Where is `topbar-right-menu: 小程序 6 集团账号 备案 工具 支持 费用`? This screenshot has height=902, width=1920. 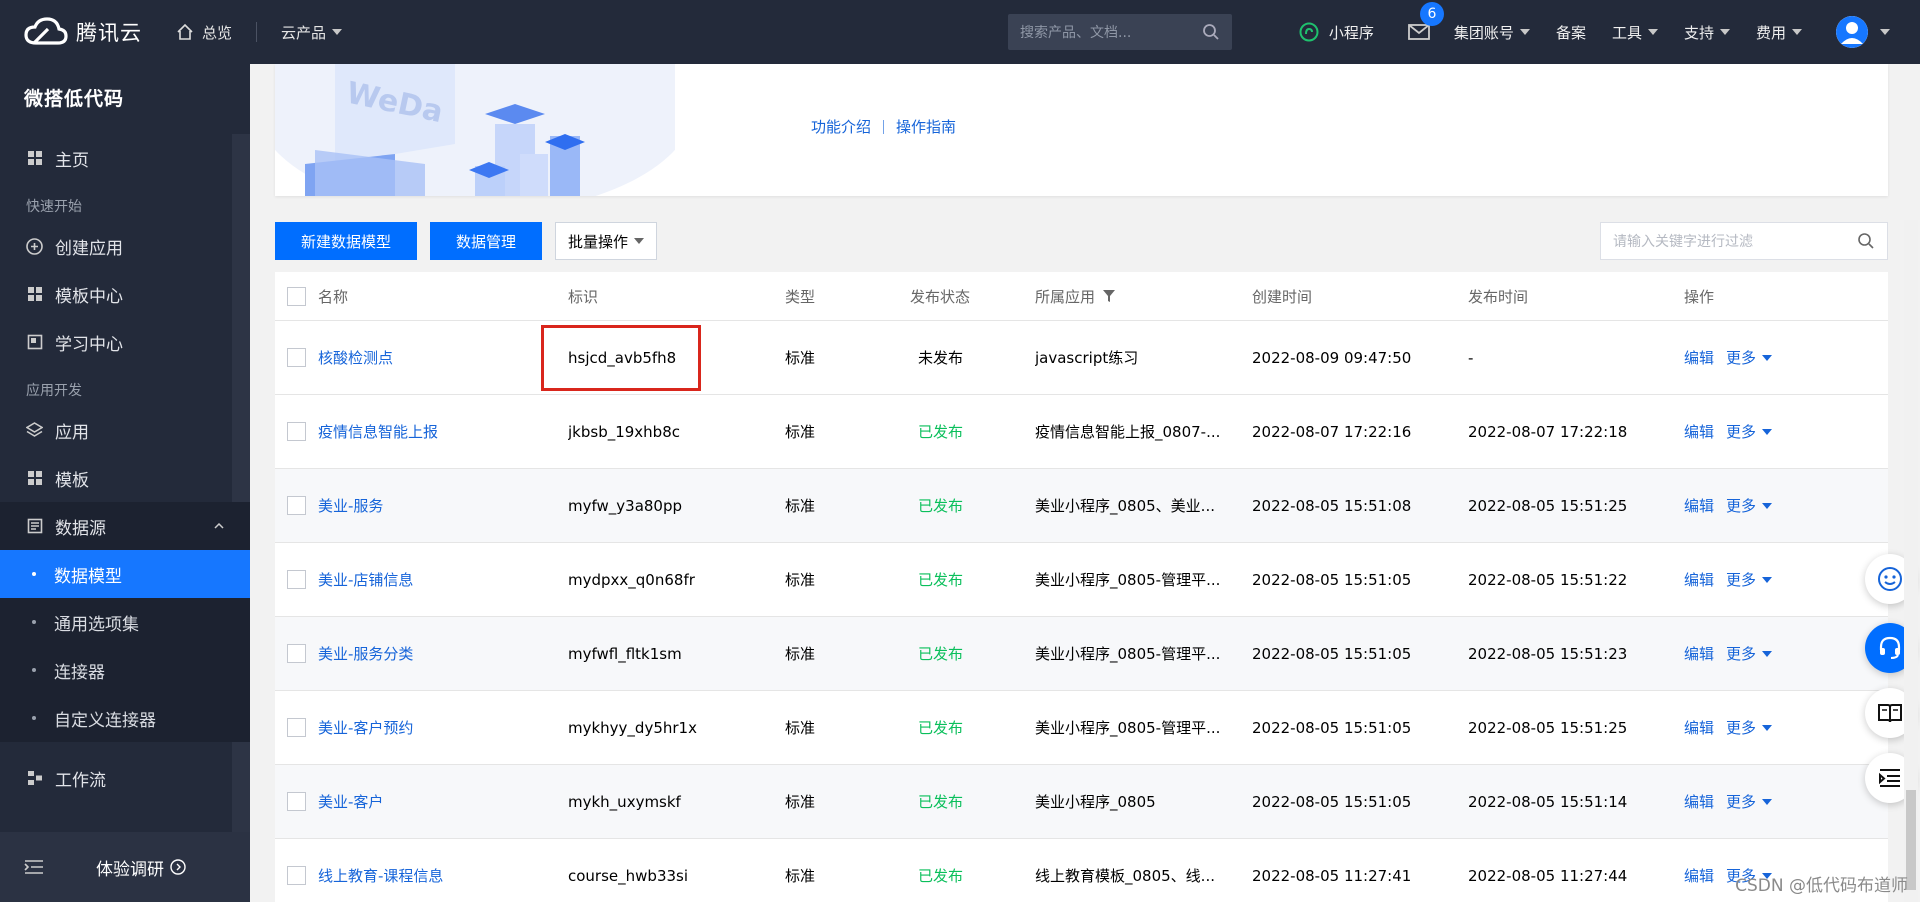
topbar-right-menu: 小程序 6 集团账号 备案 工具 支持 费用 is located at coordinates (1609, 32).